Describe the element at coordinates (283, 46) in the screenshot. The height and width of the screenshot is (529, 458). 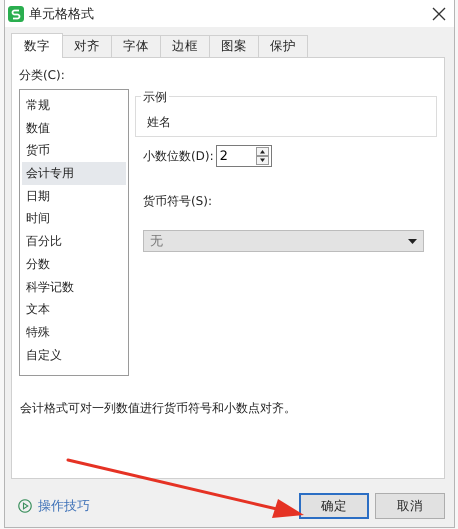
I see `tab: 保护` at that location.